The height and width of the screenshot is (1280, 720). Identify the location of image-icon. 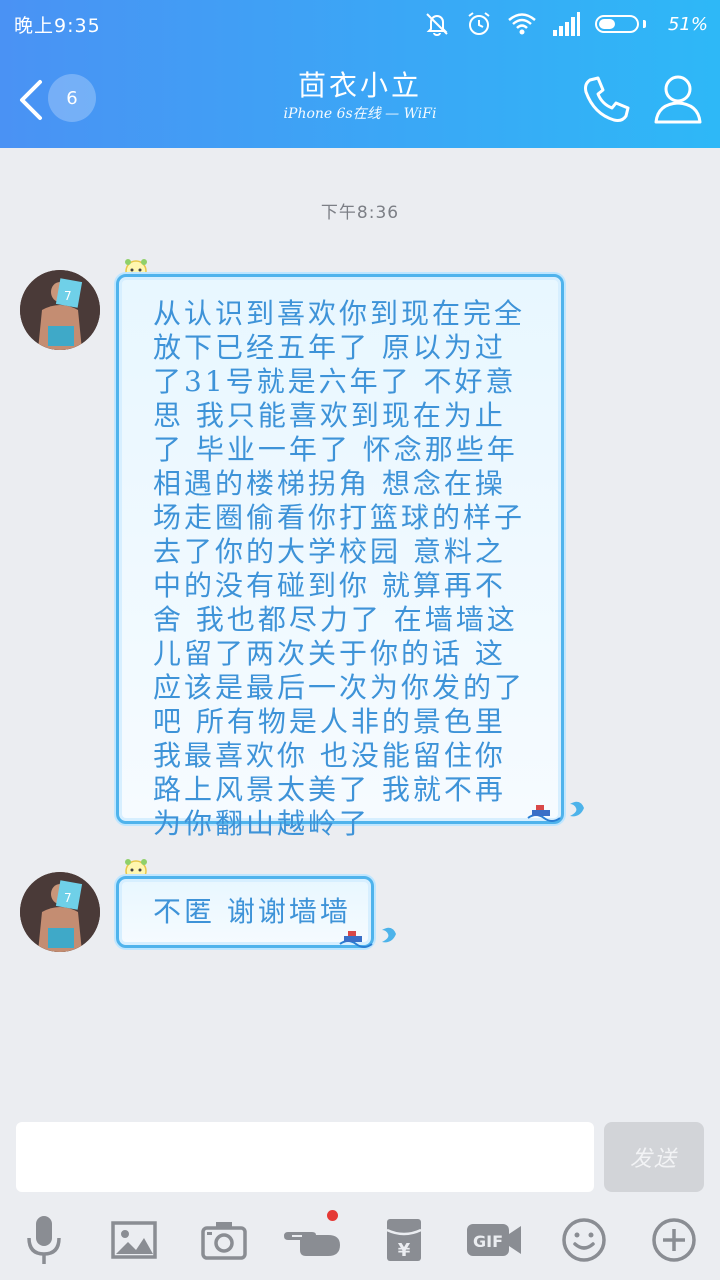
(134, 1240).